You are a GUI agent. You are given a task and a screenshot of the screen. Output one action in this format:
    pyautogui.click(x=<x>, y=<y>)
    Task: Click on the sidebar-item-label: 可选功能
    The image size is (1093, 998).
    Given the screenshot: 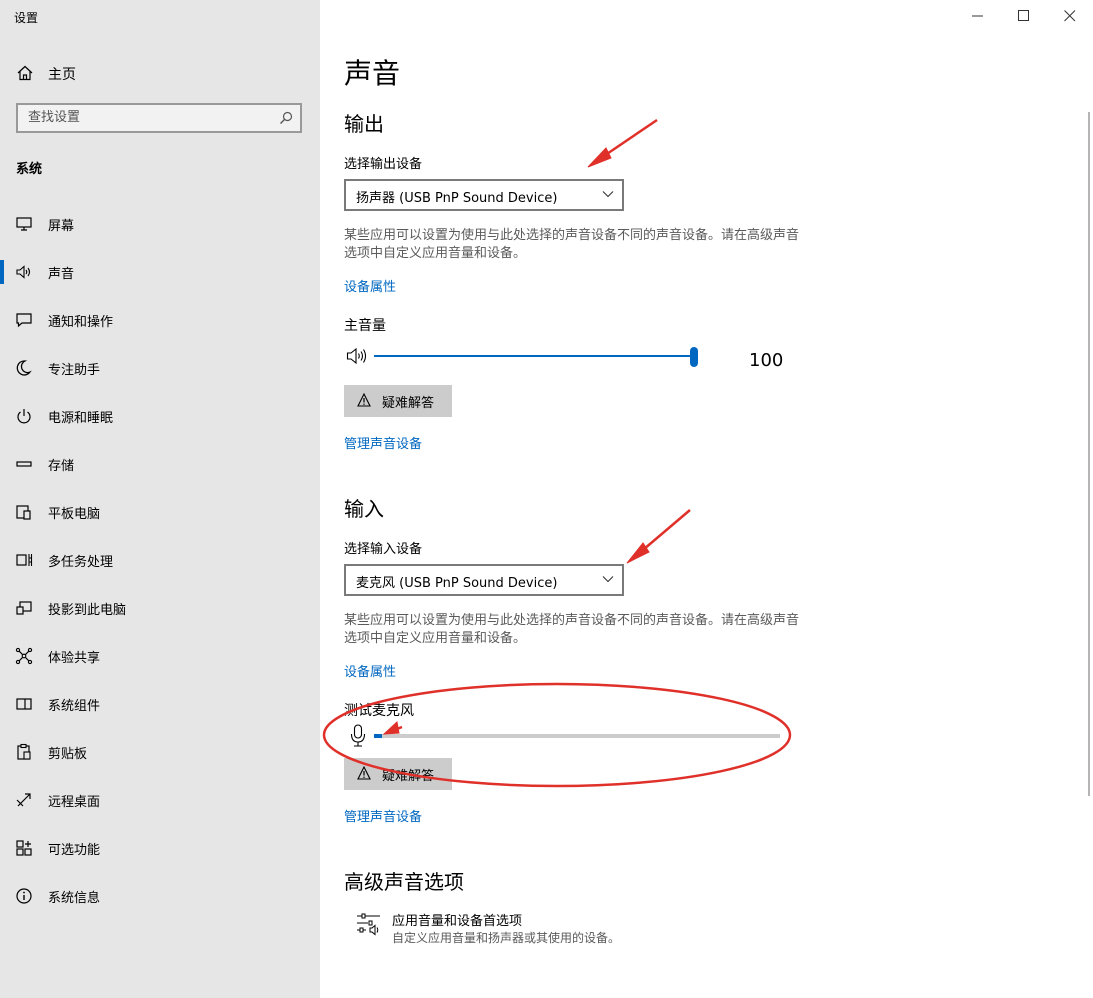 What is the action you would take?
    pyautogui.click(x=74, y=850)
    